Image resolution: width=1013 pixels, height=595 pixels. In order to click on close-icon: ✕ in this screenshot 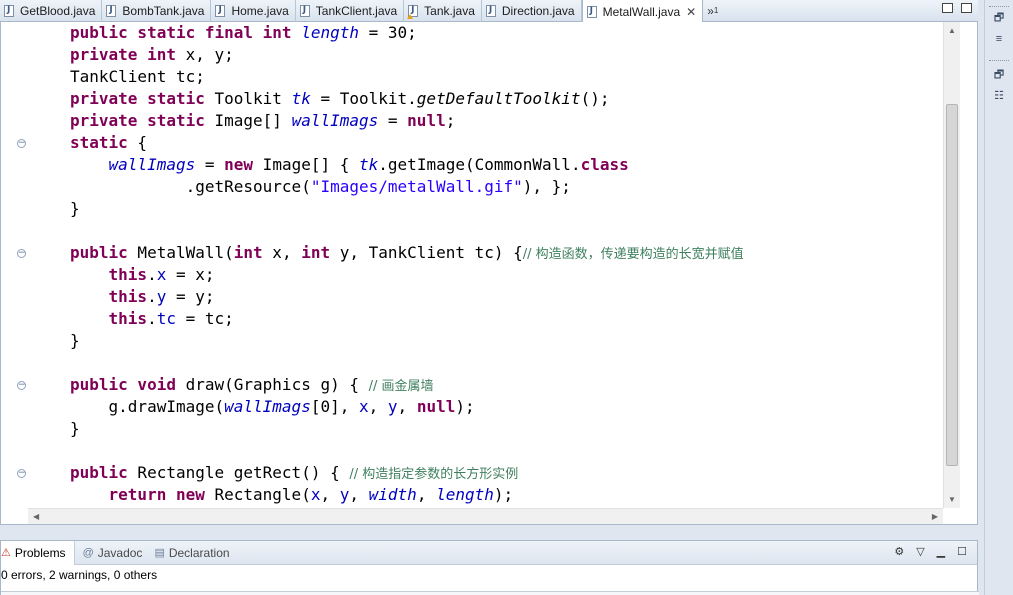, I will do `click(691, 12)`.